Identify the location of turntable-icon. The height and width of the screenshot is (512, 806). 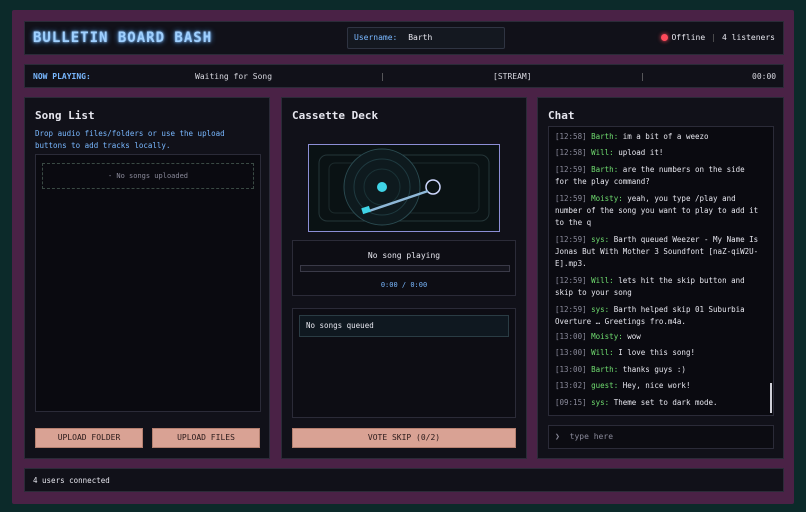
(404, 187).